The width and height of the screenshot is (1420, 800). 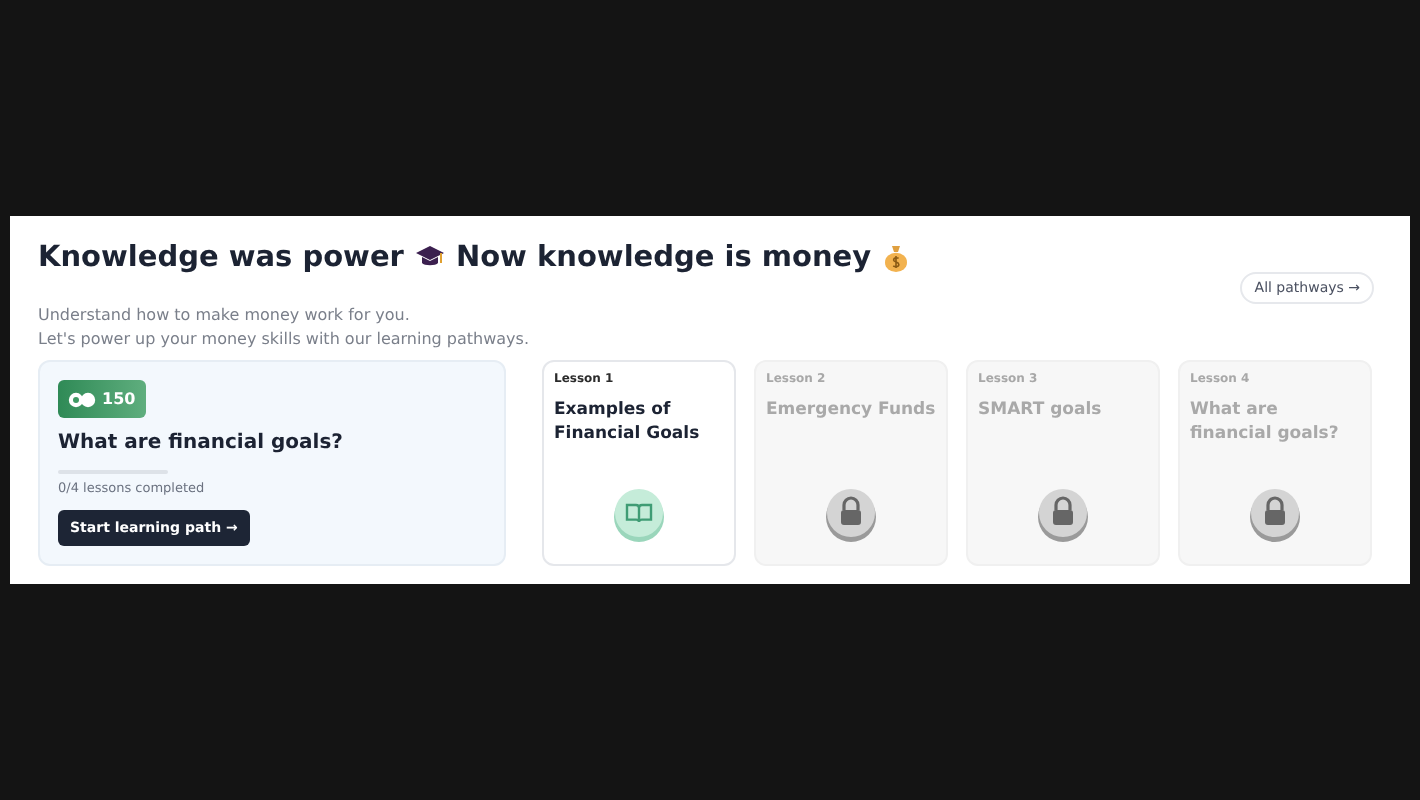 What do you see at coordinates (225, 316) in the screenshot?
I see `subtitle-text: Understand how to make money work for you.` at bounding box center [225, 316].